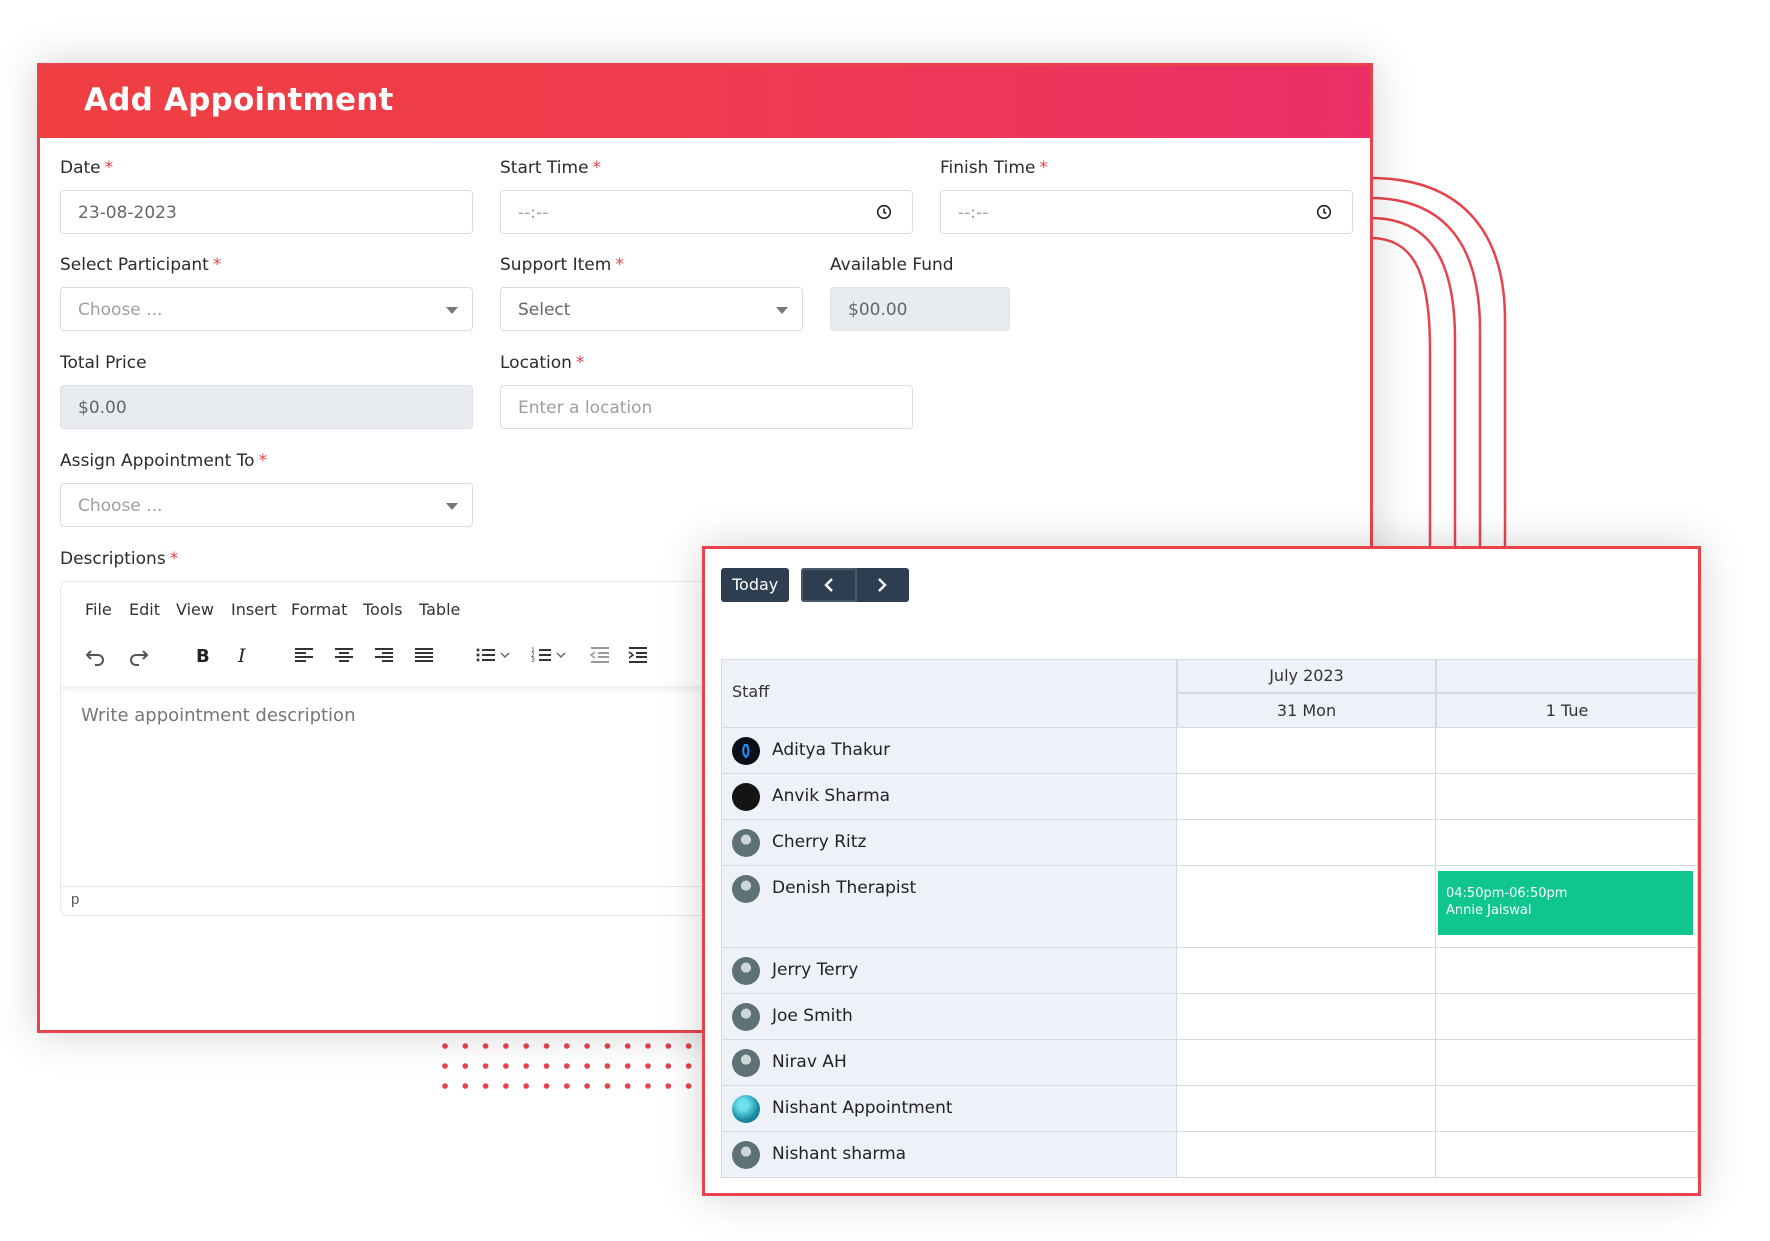  What do you see at coordinates (551, 168) in the screenshot?
I see `start-time-label: Start Time *` at bounding box center [551, 168].